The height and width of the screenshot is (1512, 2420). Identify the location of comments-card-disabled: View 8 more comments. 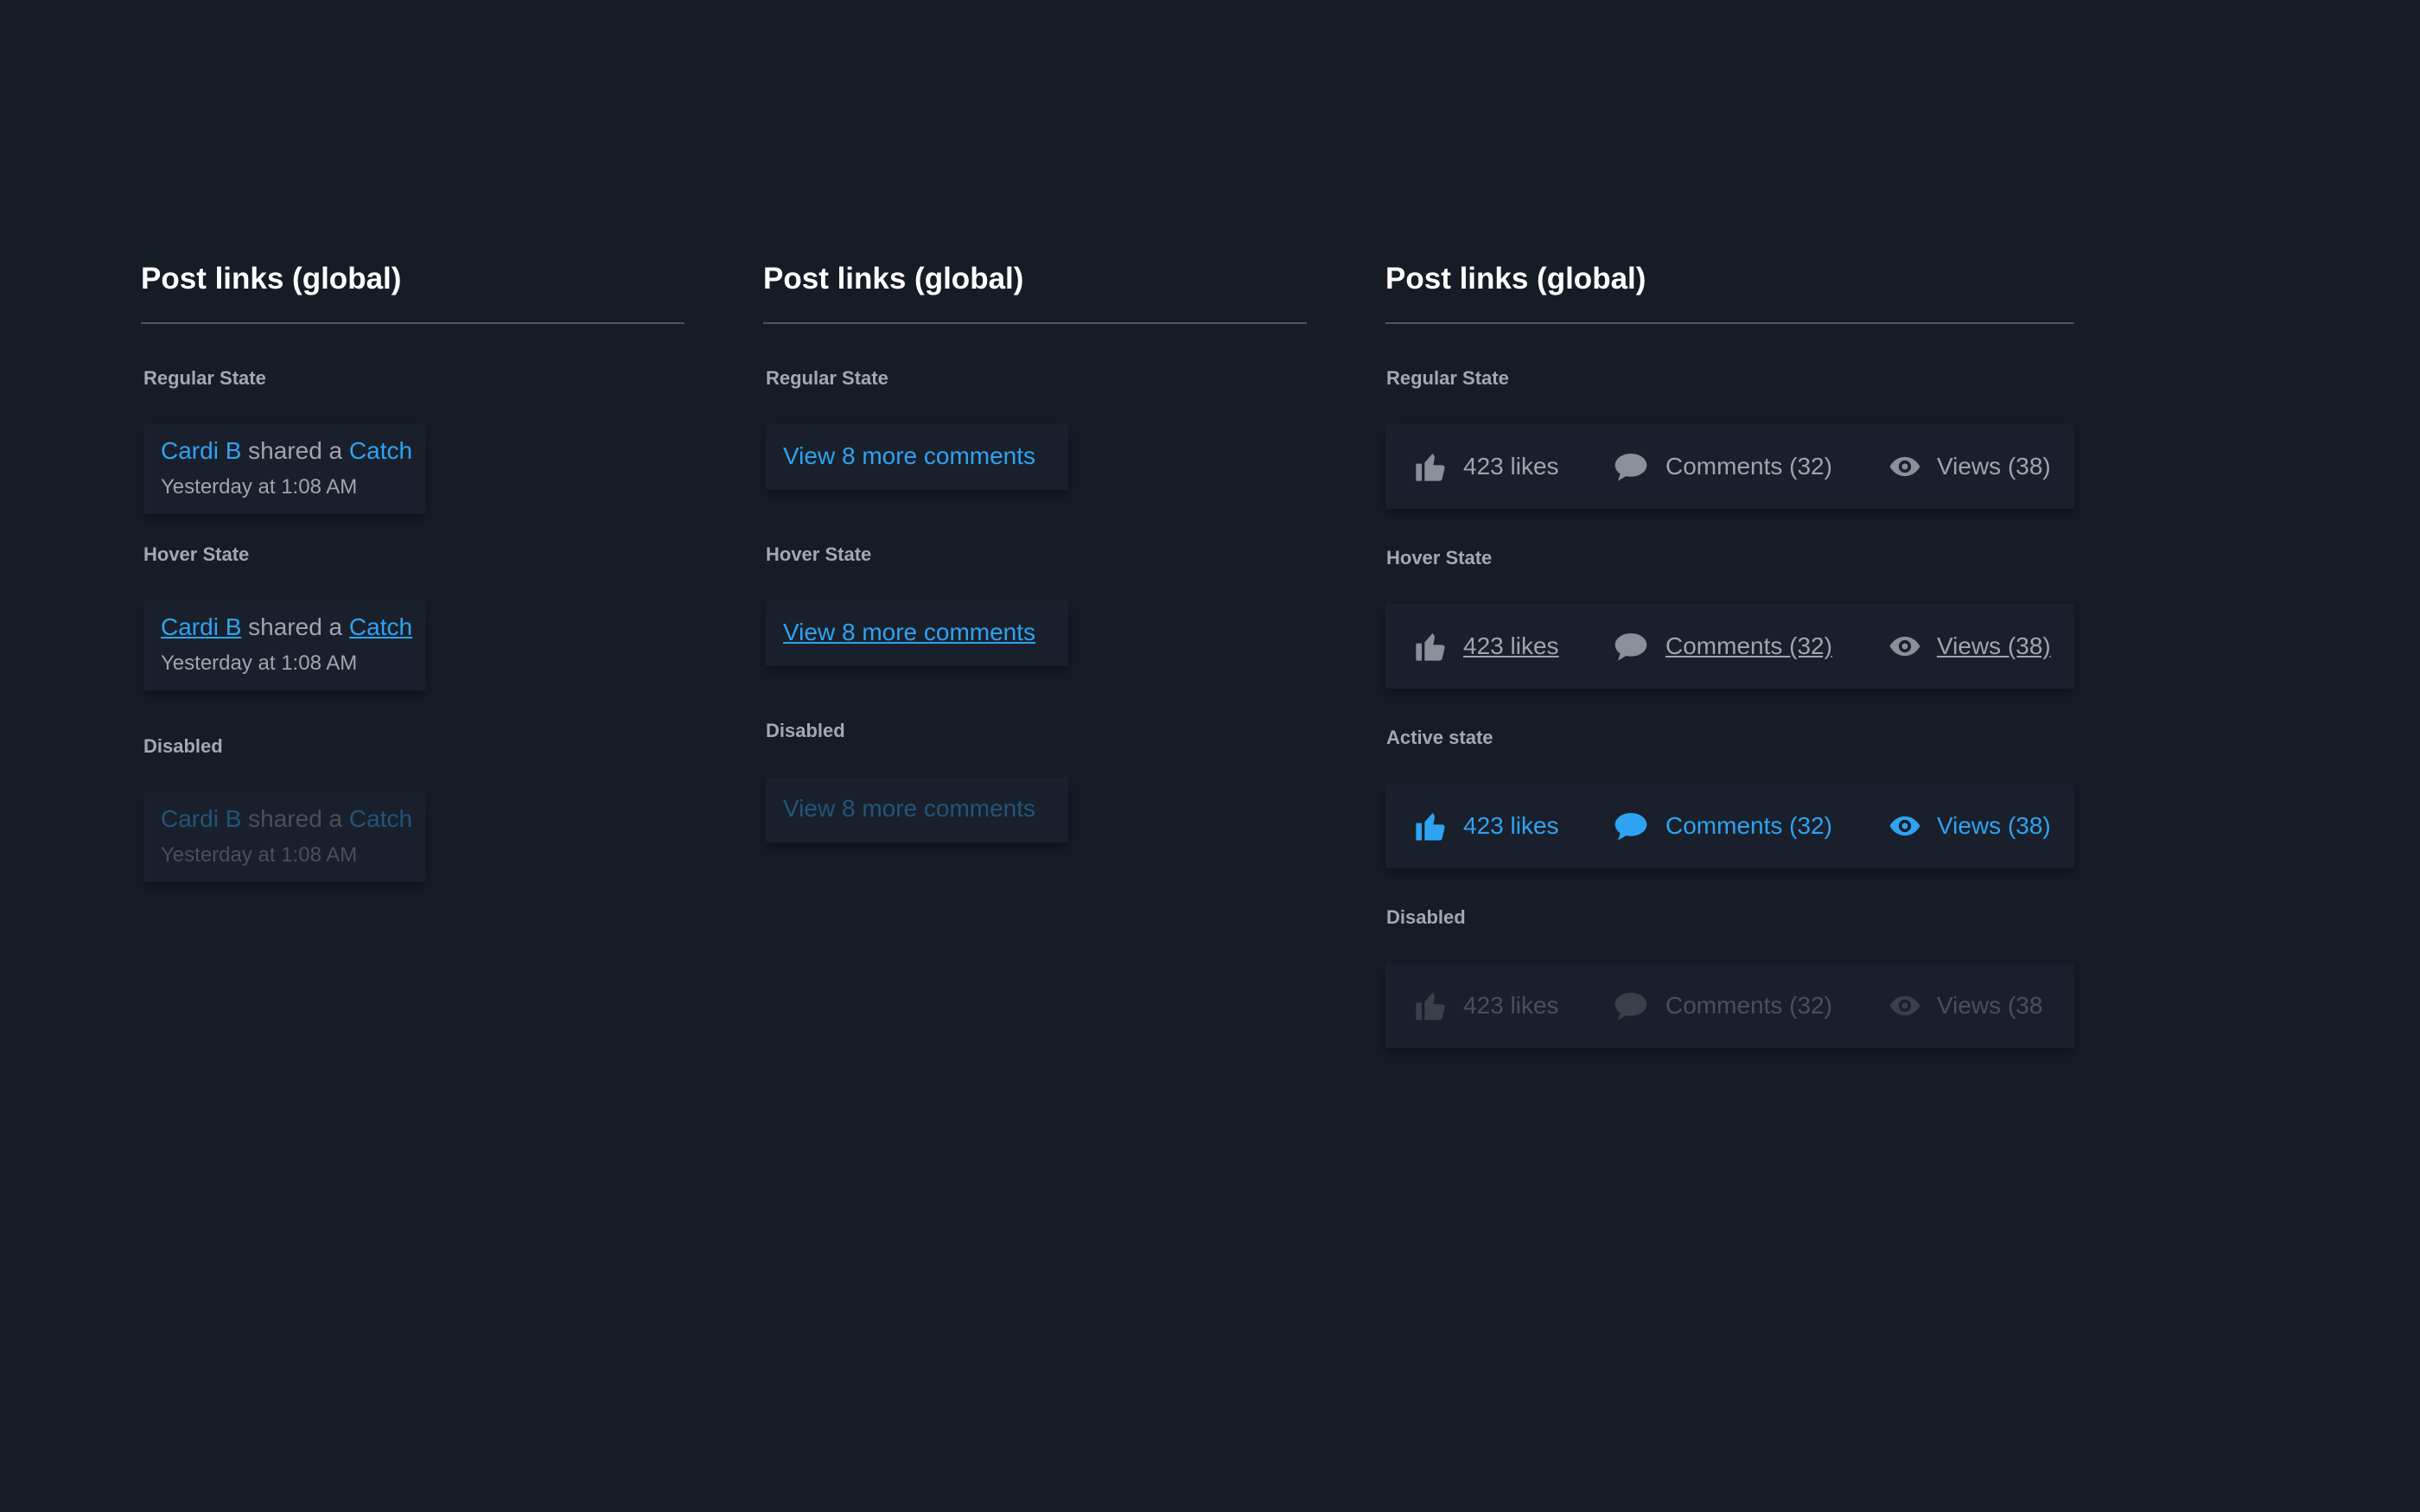
(917, 809).